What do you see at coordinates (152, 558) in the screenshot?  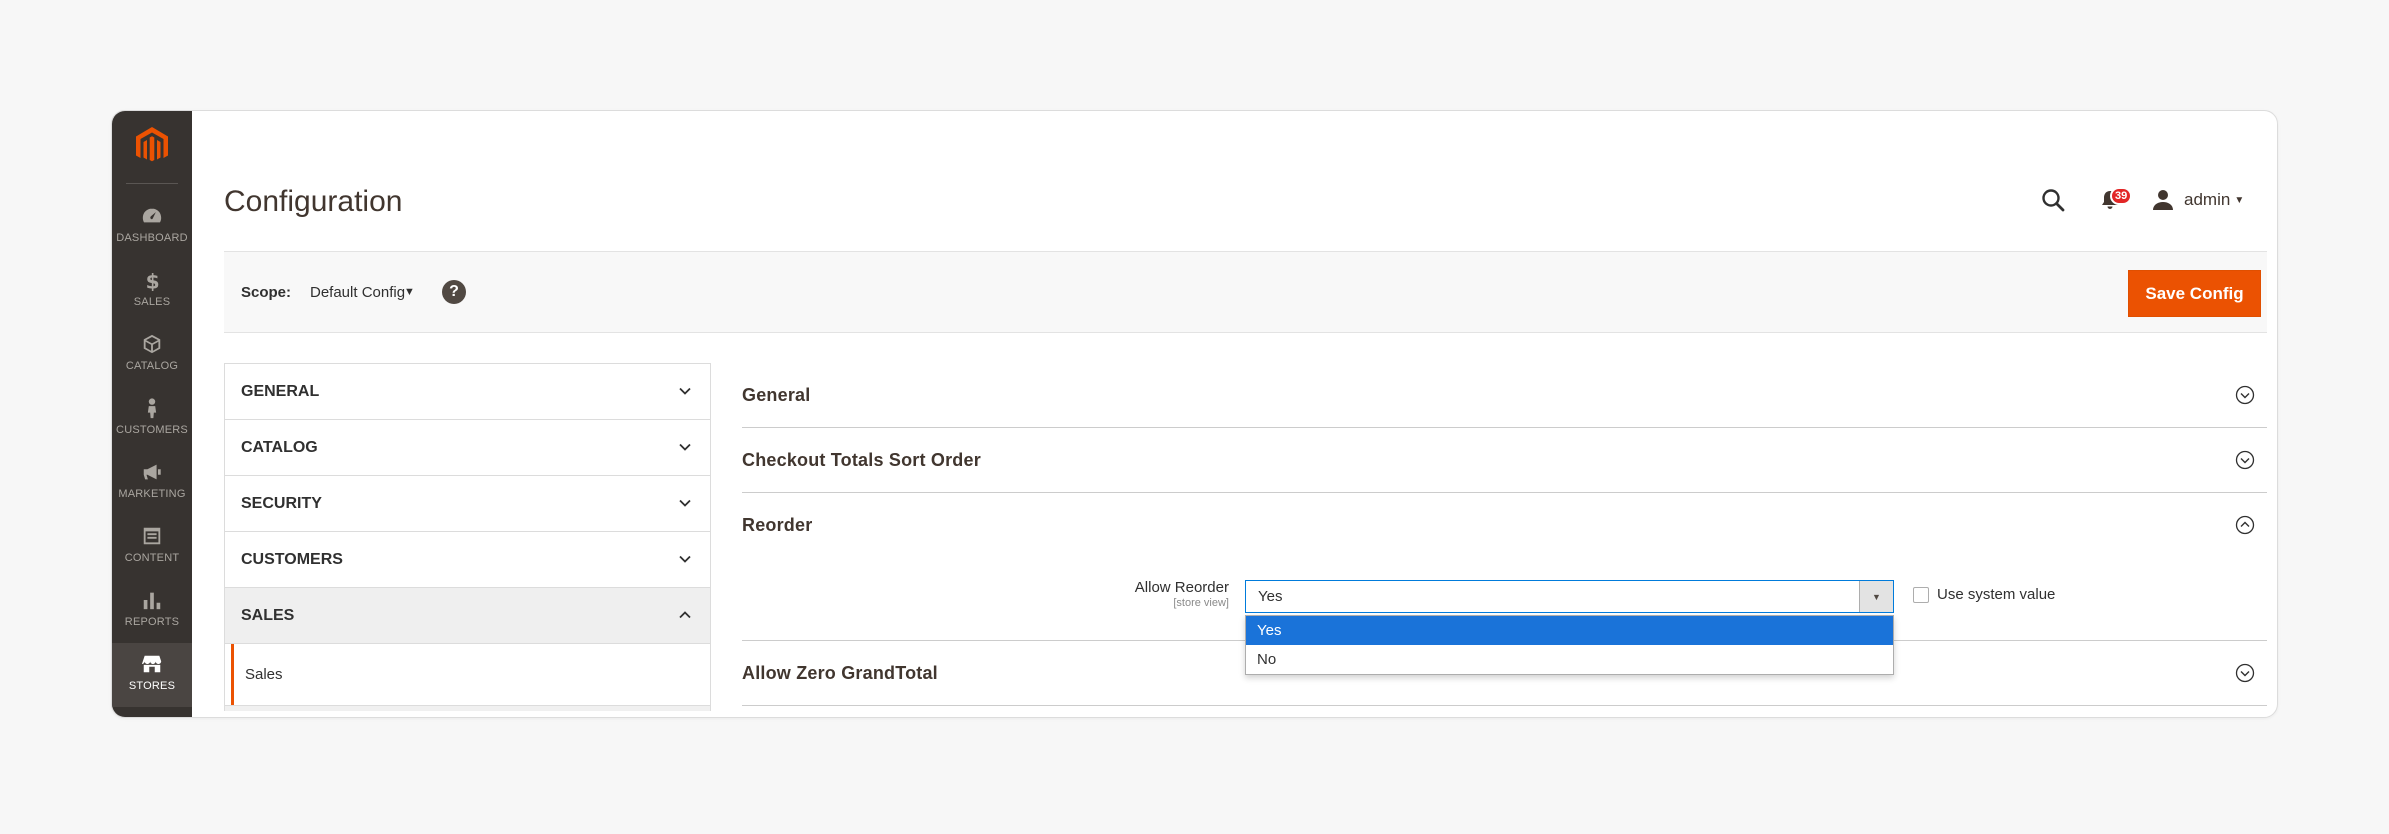 I see `sidebar-item-label: CONTENT` at bounding box center [152, 558].